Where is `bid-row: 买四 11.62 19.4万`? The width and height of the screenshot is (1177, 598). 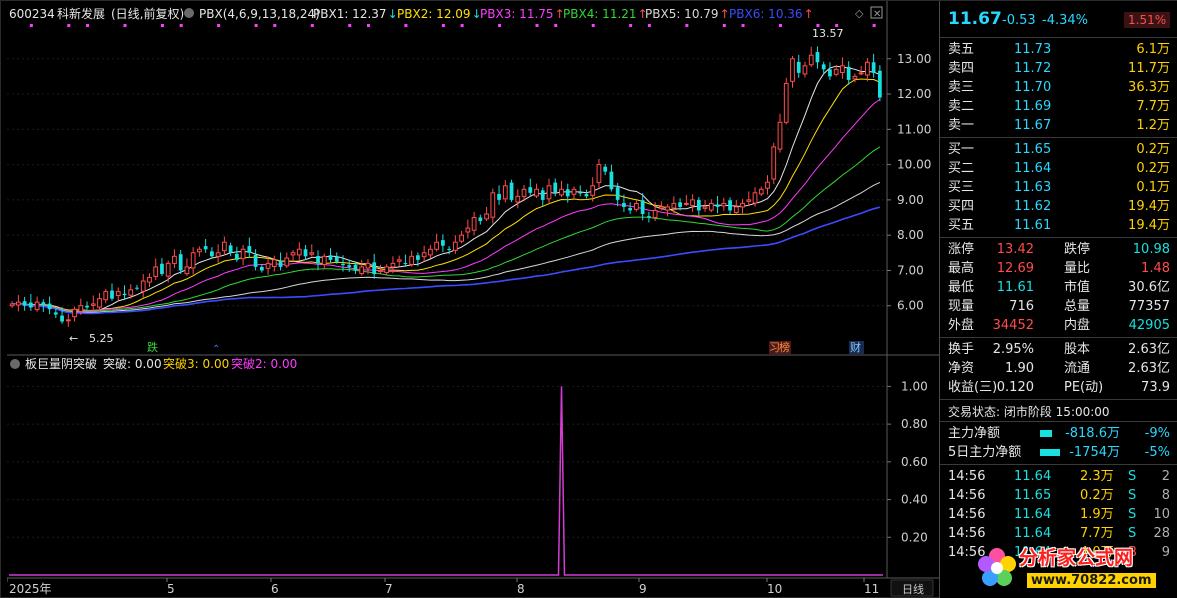 bid-row: 买四 11.62 19.4万 is located at coordinates (1058, 206).